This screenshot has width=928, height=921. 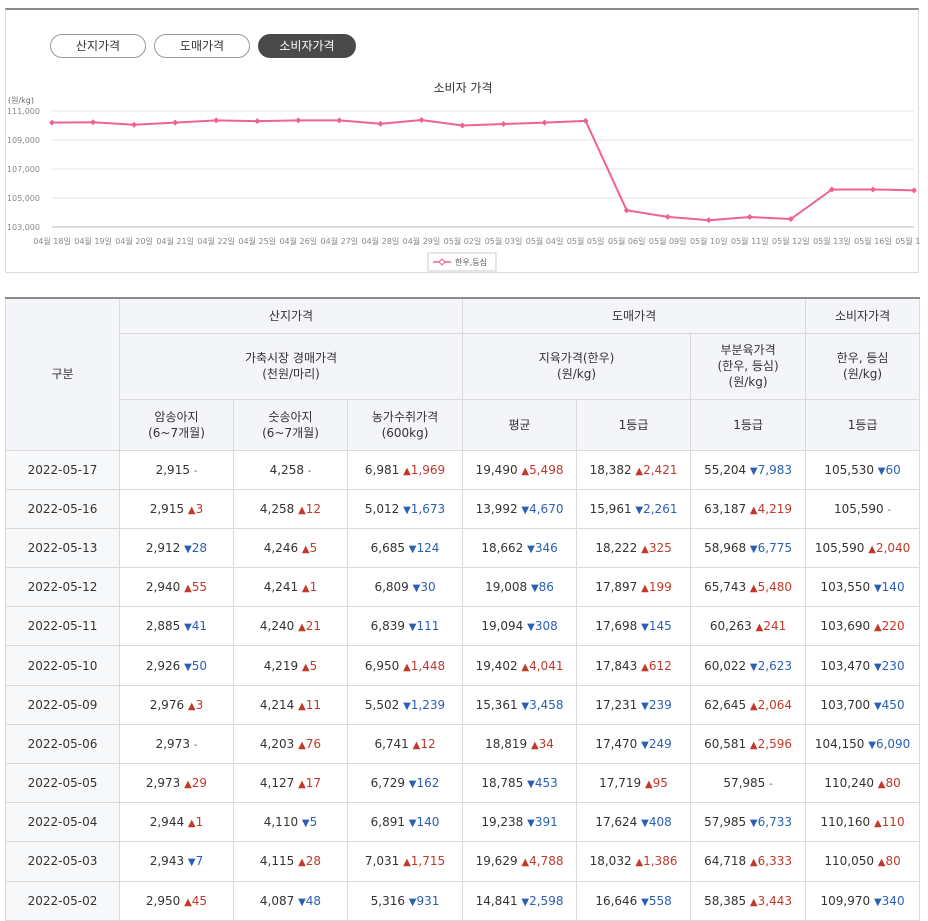 I want to click on cell-value: 2,943, so click(x=168, y=861).